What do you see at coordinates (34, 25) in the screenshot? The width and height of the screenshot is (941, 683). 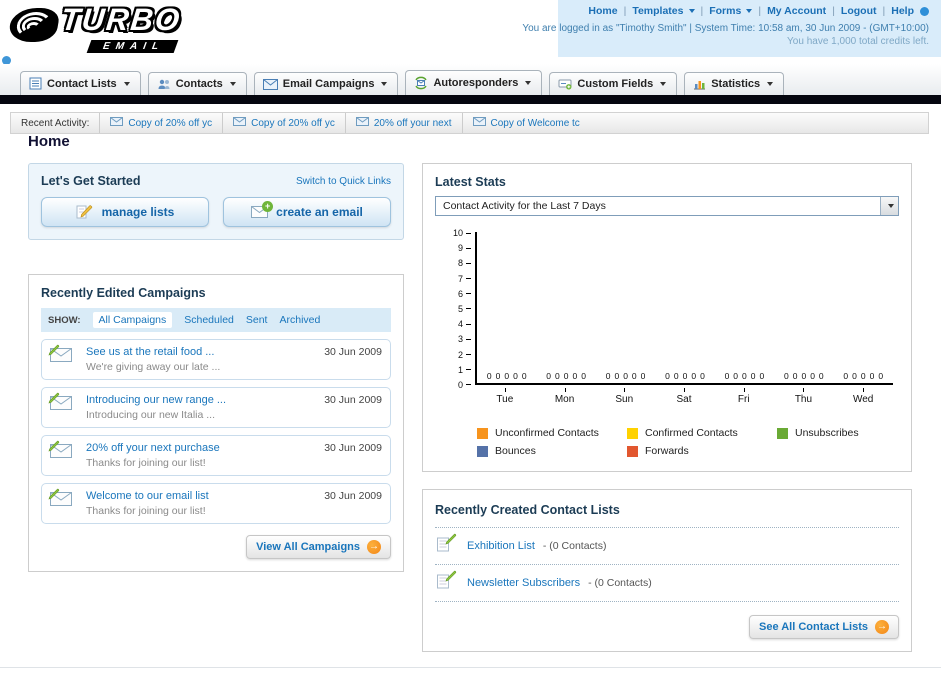 I see `logo-swirl-icon` at bounding box center [34, 25].